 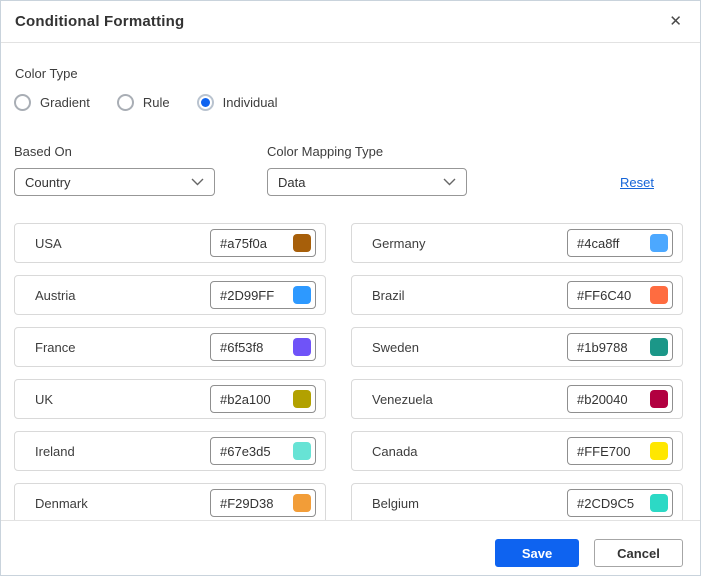 What do you see at coordinates (638, 553) in the screenshot?
I see `cancel-button: Cancel` at bounding box center [638, 553].